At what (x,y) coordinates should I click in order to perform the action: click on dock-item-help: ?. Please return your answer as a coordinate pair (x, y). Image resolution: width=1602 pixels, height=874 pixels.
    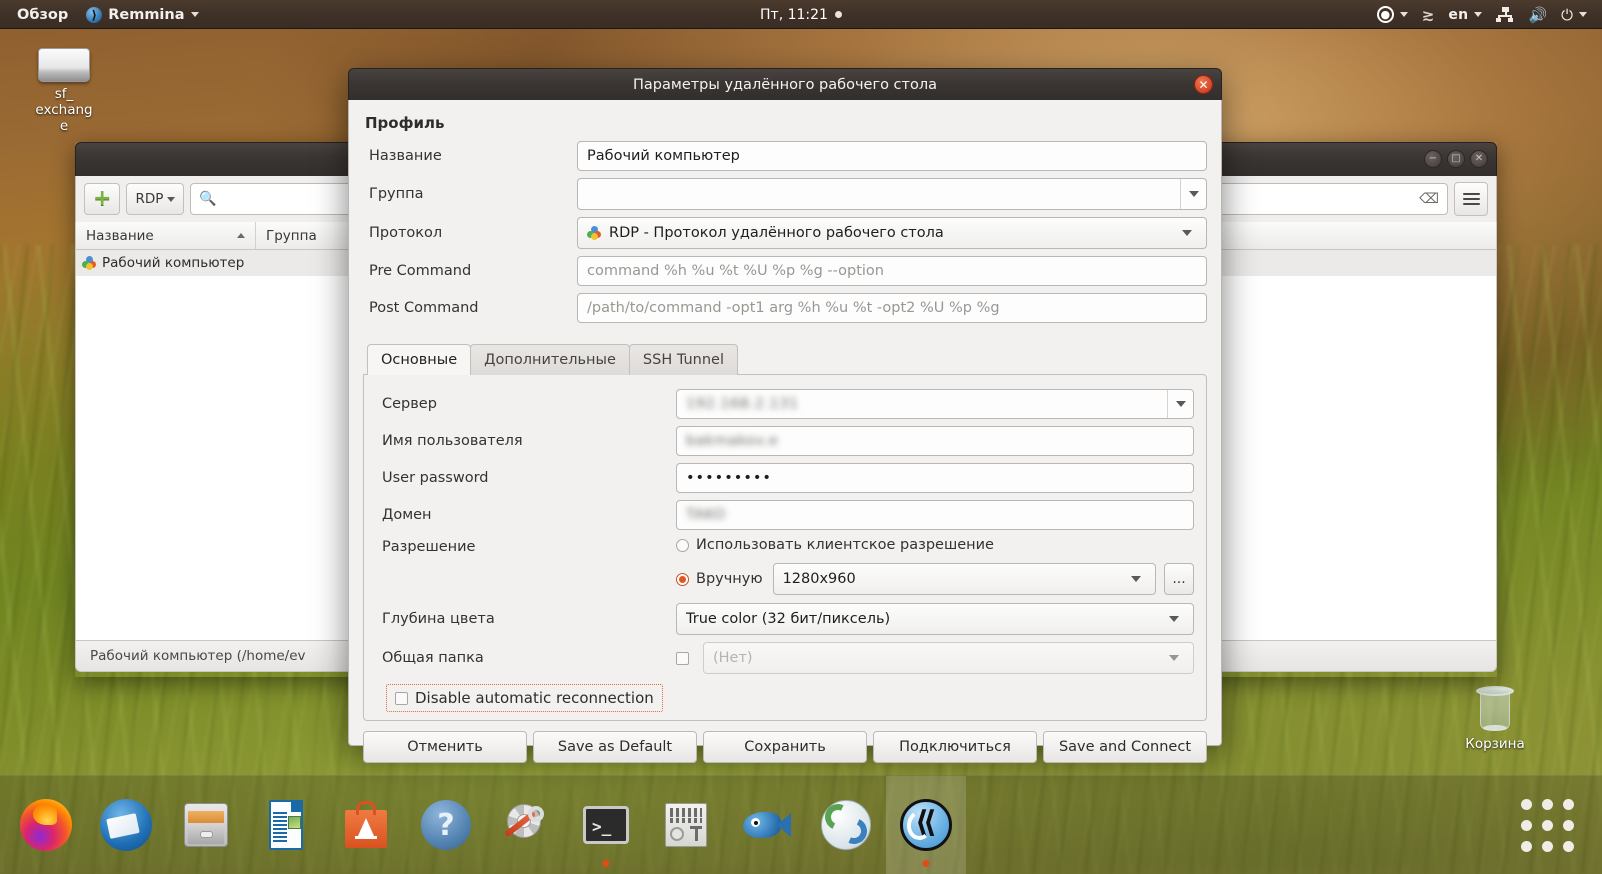
    Looking at the image, I should click on (446, 825).